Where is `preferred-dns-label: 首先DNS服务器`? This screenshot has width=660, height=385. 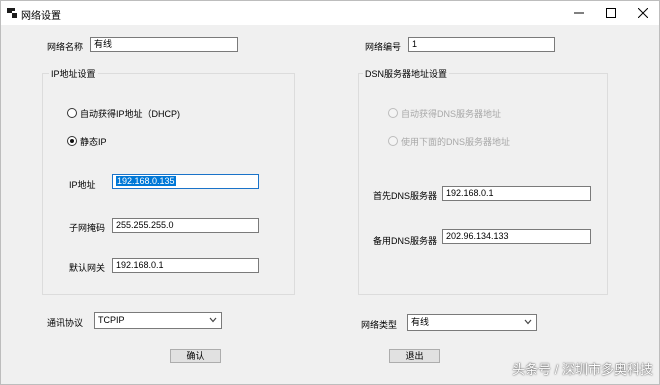
preferred-dns-label: 首先DNS服务器 is located at coordinates (405, 196).